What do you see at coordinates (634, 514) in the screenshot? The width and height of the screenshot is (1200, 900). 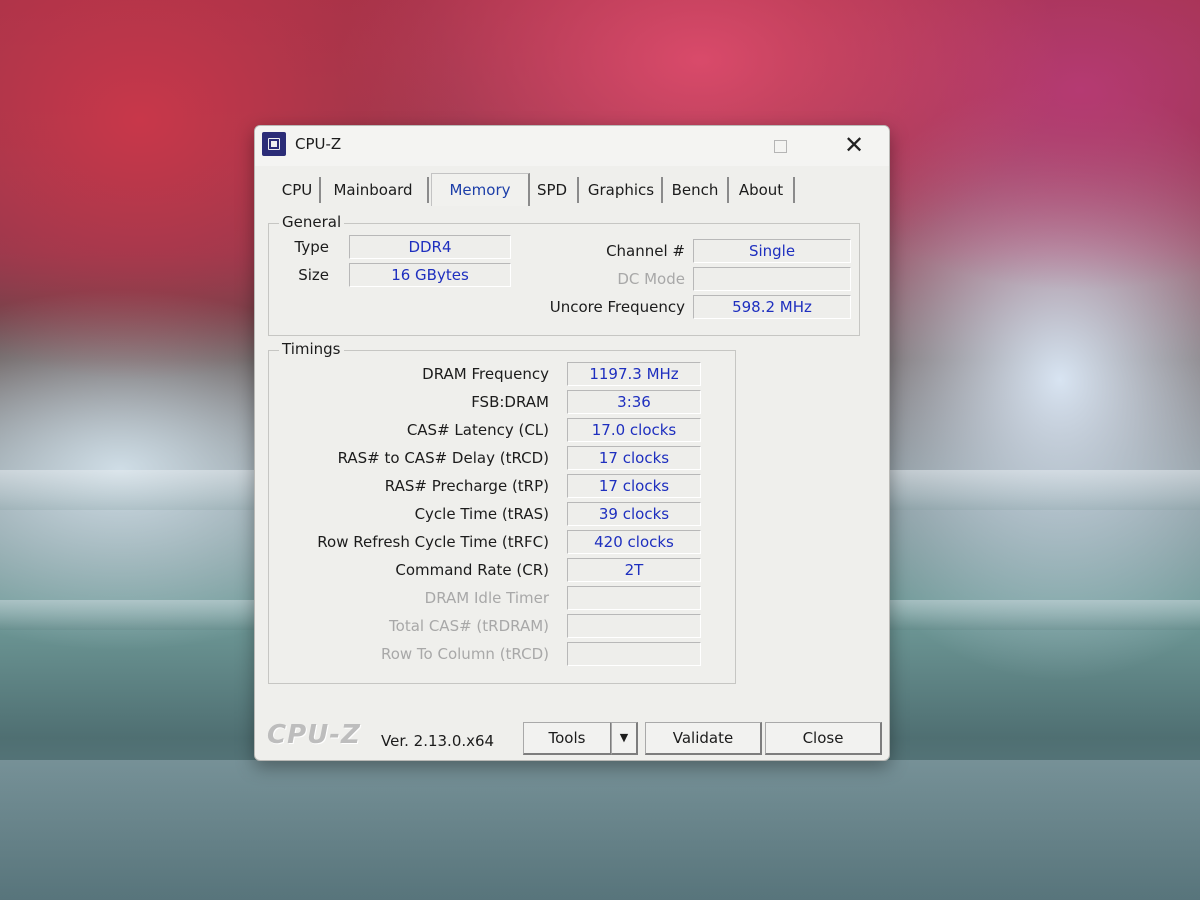 I see `timing-value-cycle-time: 39 clocks` at bounding box center [634, 514].